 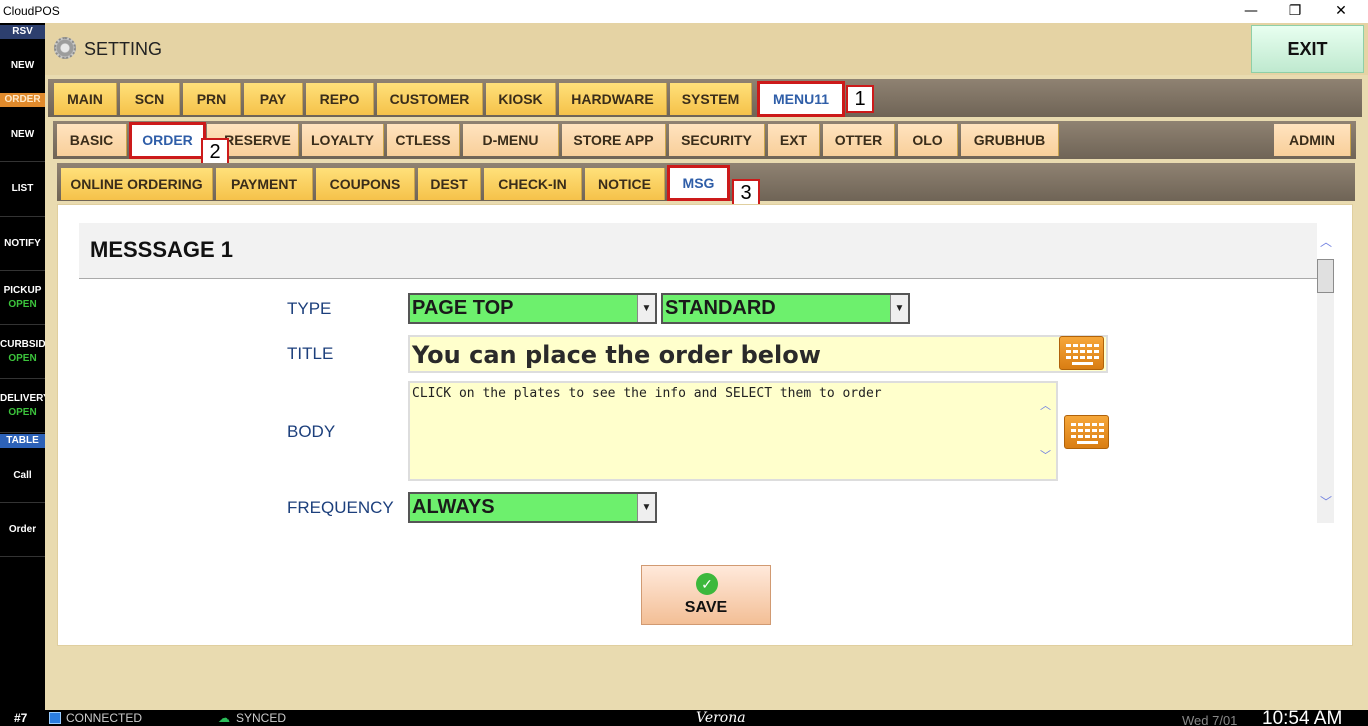 I want to click on sidebar-item-list: LIST, so click(x=22, y=190).